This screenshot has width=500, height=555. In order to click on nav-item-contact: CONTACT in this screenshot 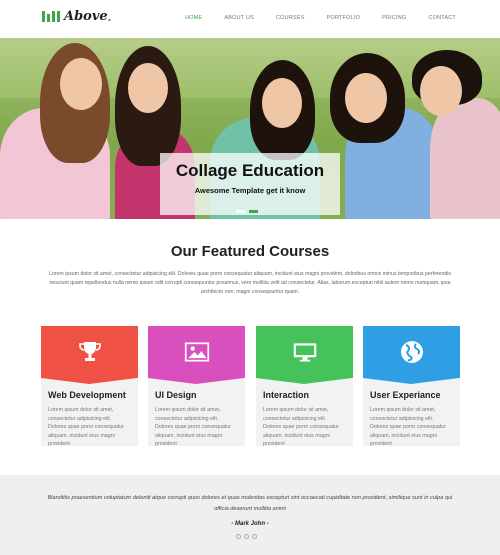, I will do `click(442, 18)`.